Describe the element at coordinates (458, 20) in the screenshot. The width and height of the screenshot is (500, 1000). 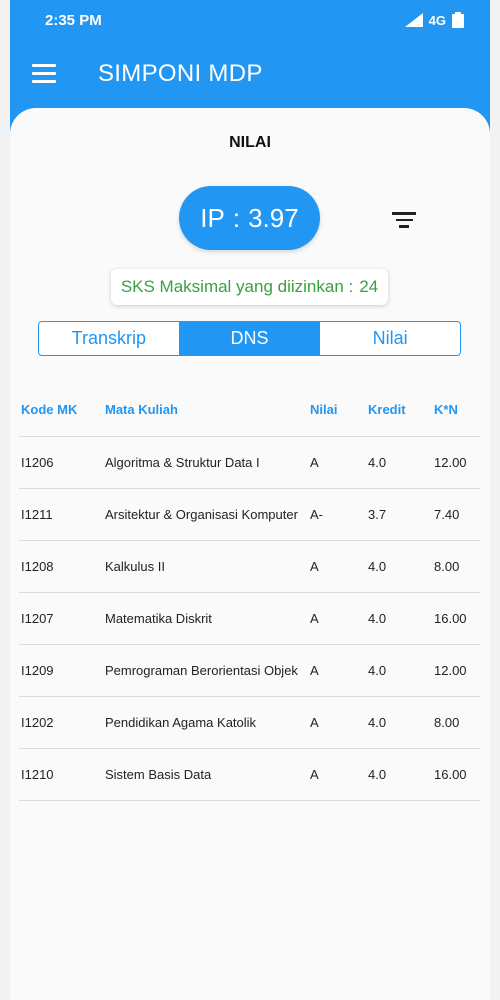
I see `battery-icon` at that location.